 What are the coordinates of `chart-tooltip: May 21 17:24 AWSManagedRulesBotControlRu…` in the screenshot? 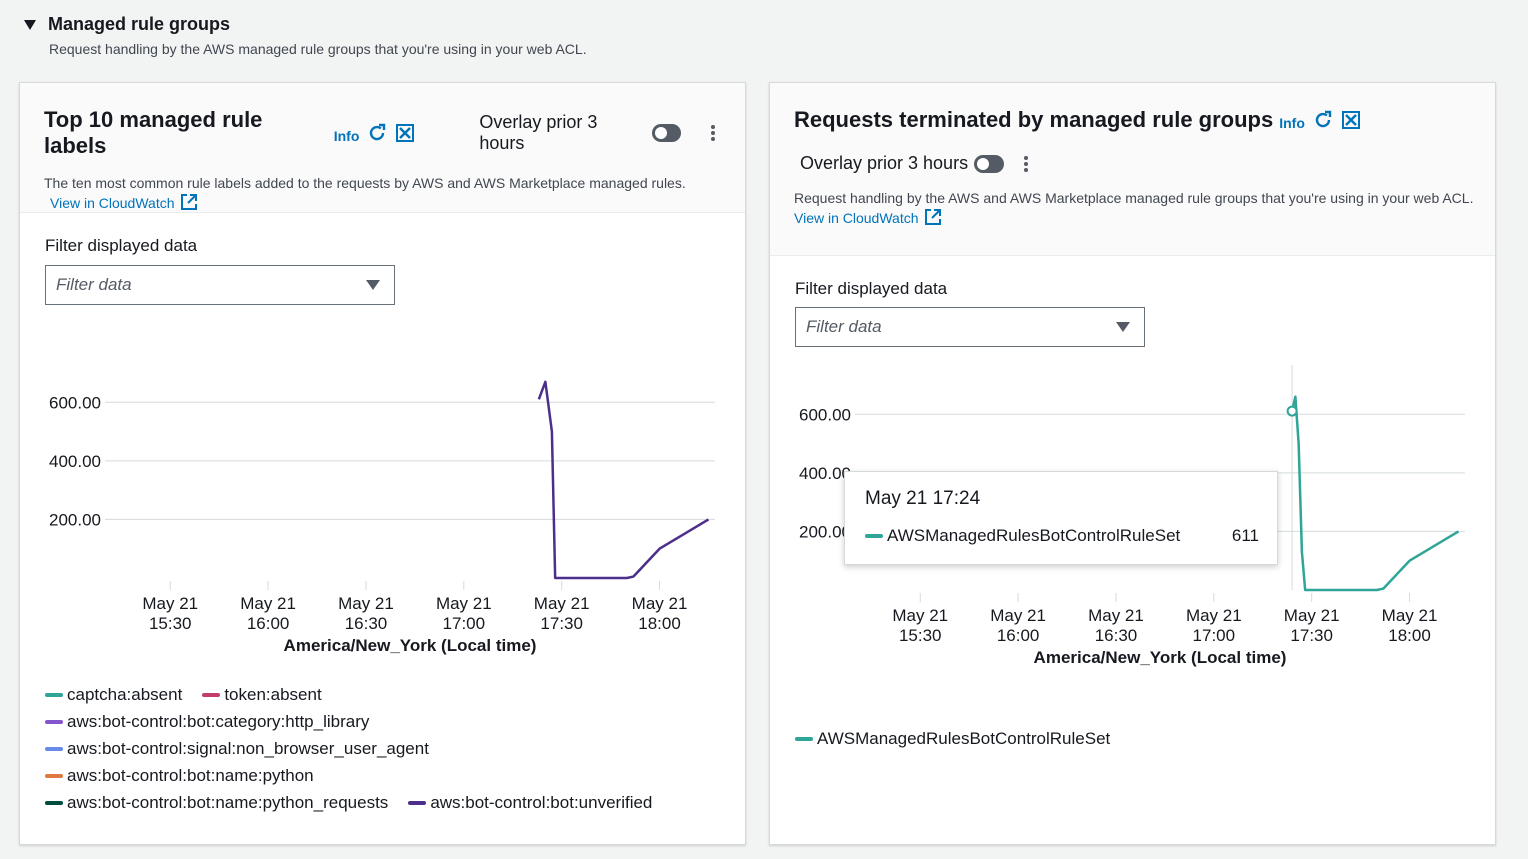 It's located at (1061, 518).